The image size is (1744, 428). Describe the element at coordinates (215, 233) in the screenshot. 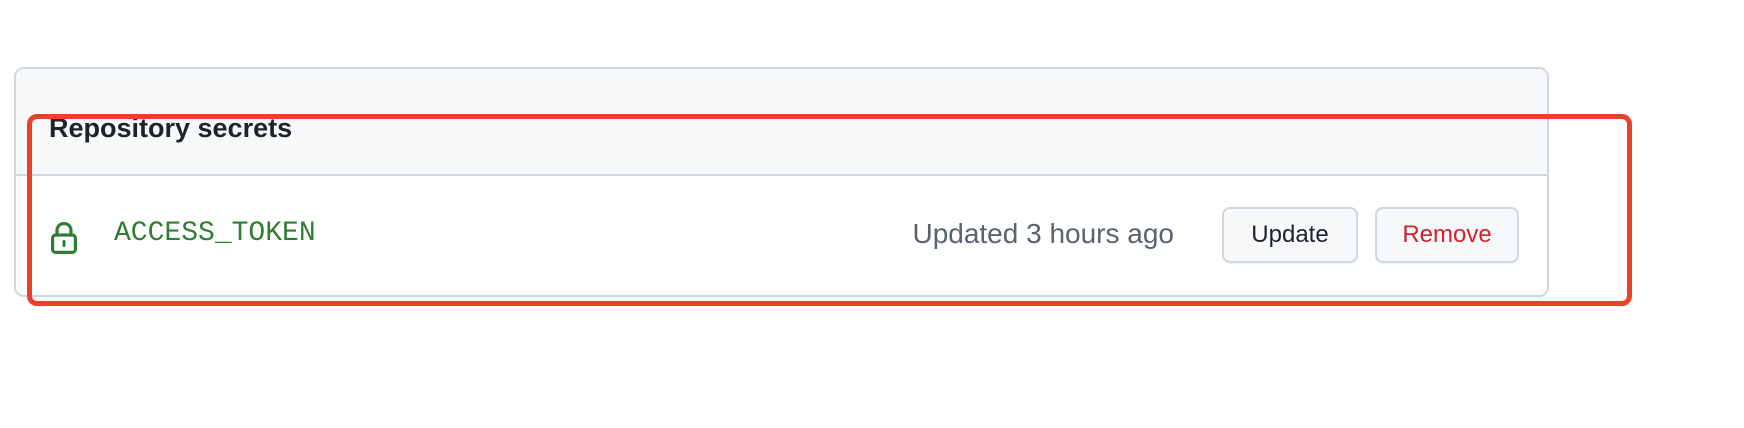

I see `secret-name: ACCESS_TOKEN` at that location.